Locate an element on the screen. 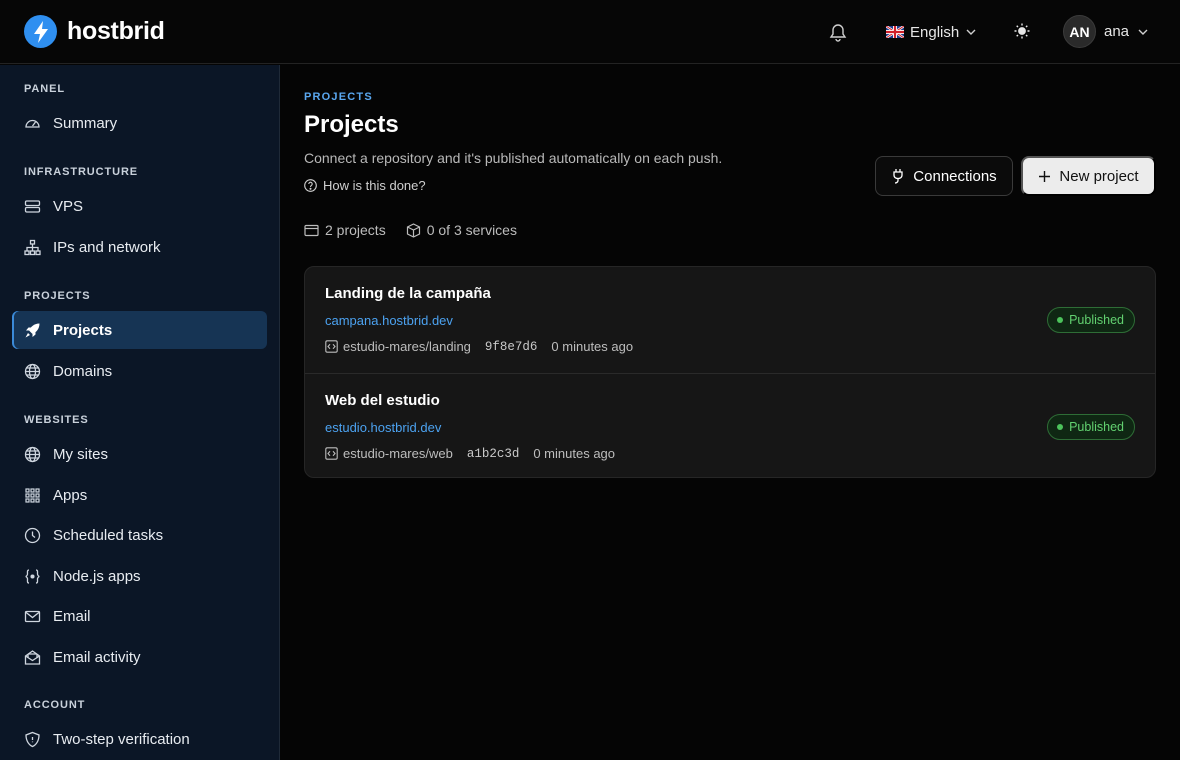  sidebar-item-two-step-verification: Two-step verification is located at coordinates (139, 739).